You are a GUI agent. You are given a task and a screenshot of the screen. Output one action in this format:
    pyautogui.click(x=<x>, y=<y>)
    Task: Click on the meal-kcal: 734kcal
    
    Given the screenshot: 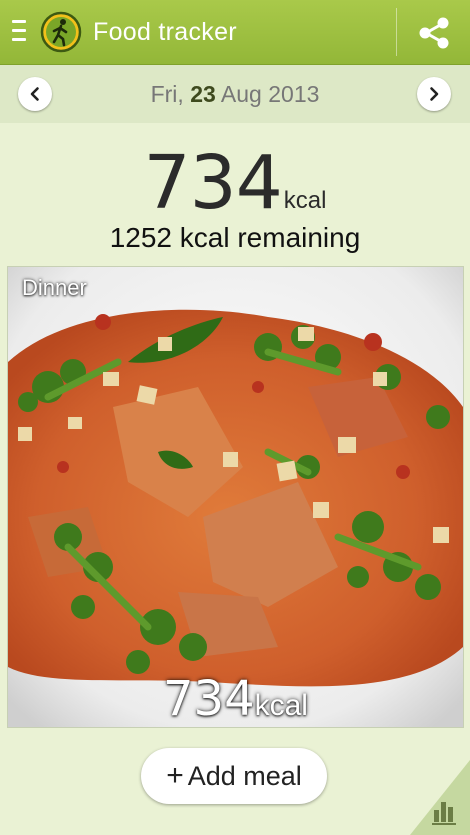 What is the action you would take?
    pyautogui.click(x=235, y=699)
    